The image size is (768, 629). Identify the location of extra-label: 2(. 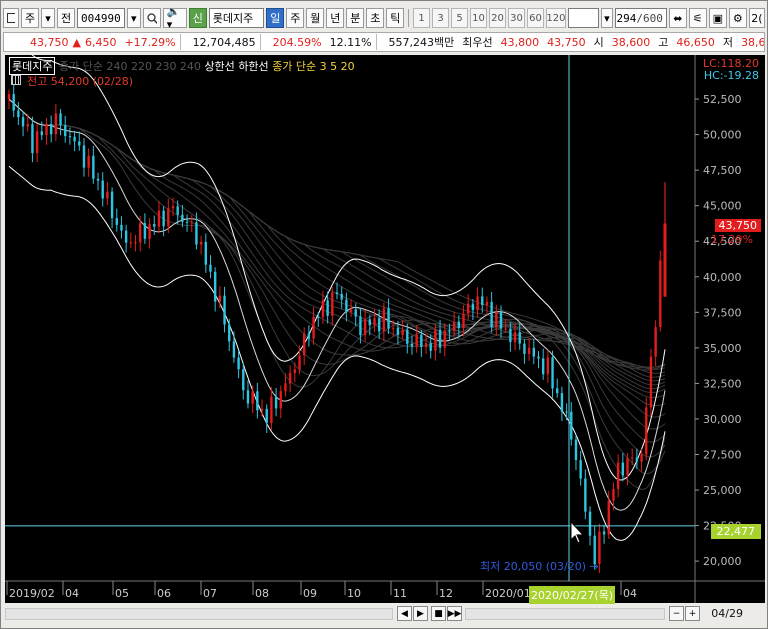
(757, 18).